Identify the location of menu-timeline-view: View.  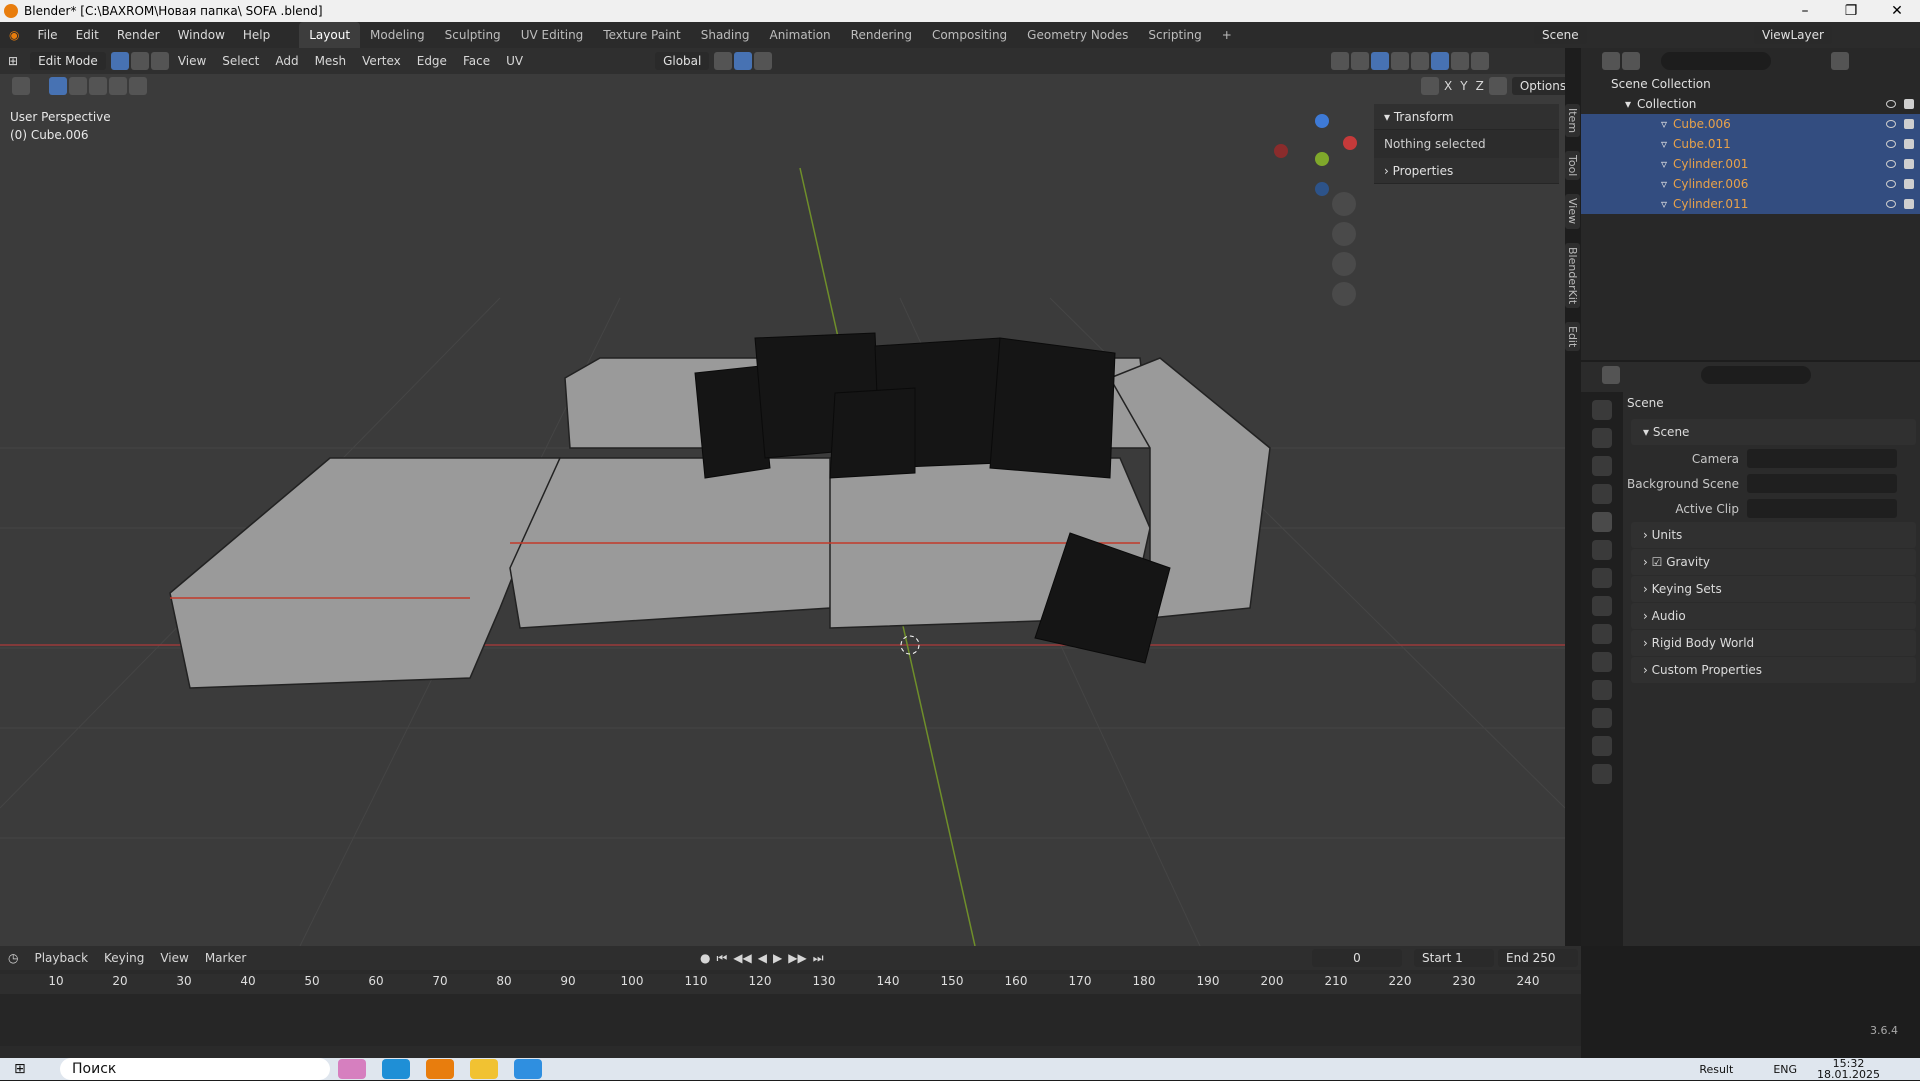
(174, 958).